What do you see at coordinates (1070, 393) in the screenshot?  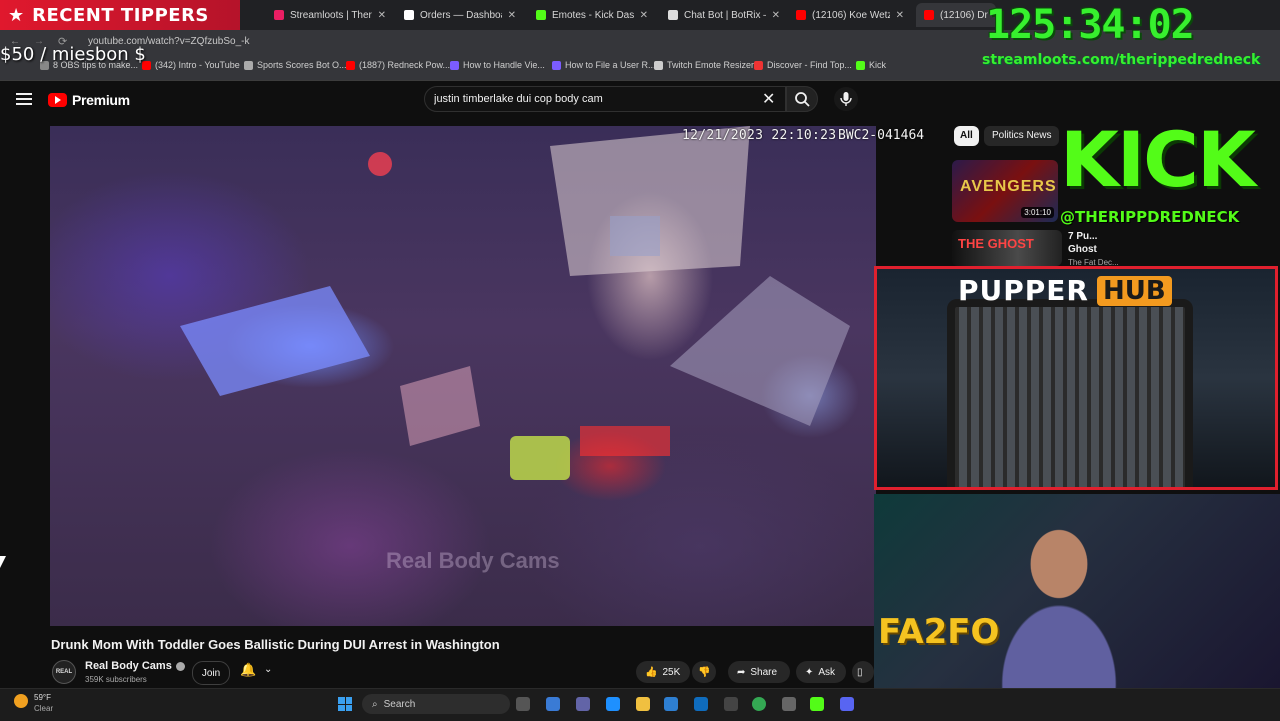 I see `dog-crate` at bounding box center [1070, 393].